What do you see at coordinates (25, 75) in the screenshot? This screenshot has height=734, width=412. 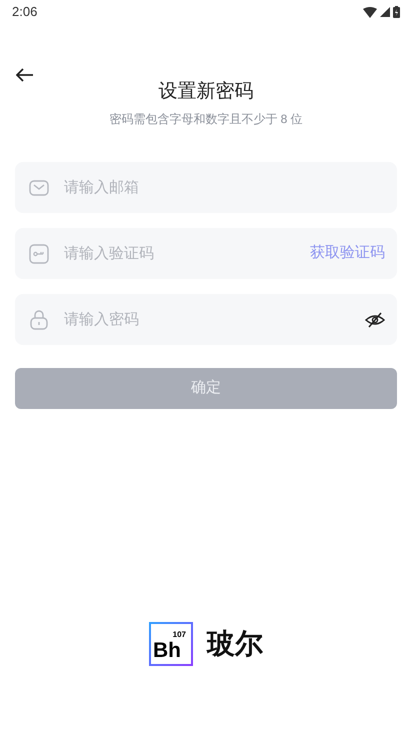 I see `back-arrow-icon` at bounding box center [25, 75].